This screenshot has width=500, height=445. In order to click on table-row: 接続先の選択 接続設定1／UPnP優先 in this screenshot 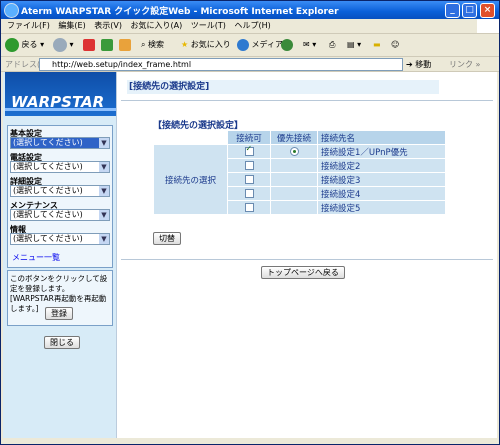, I will do `click(299, 179)`.